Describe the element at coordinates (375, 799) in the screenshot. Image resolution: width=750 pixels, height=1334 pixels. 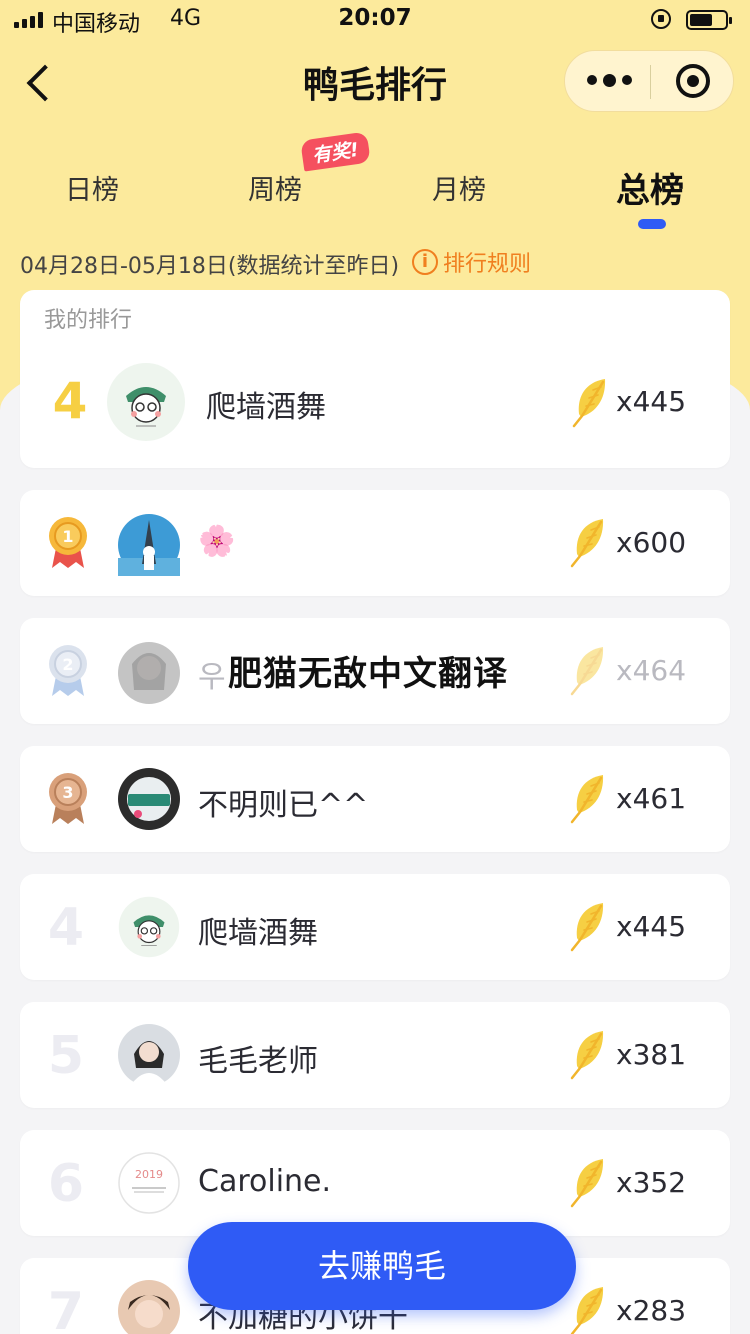
I see `list-item: 3 不明则已^^ x461` at that location.